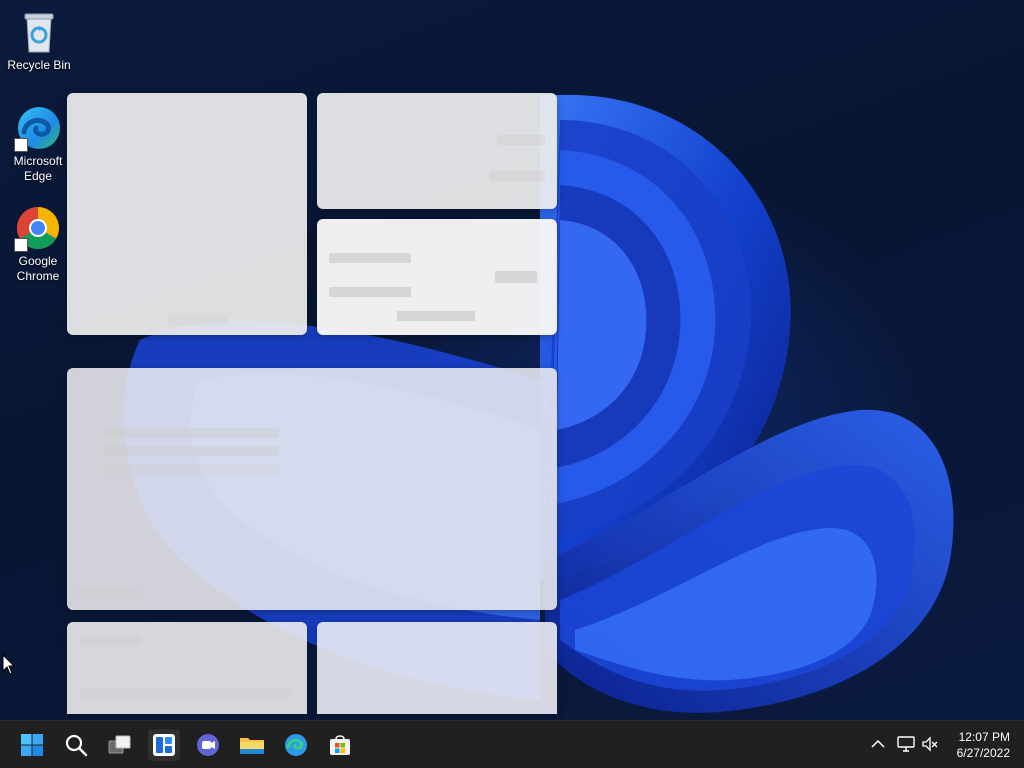 The height and width of the screenshot is (768, 1024). I want to click on search-icon, so click(76, 745).